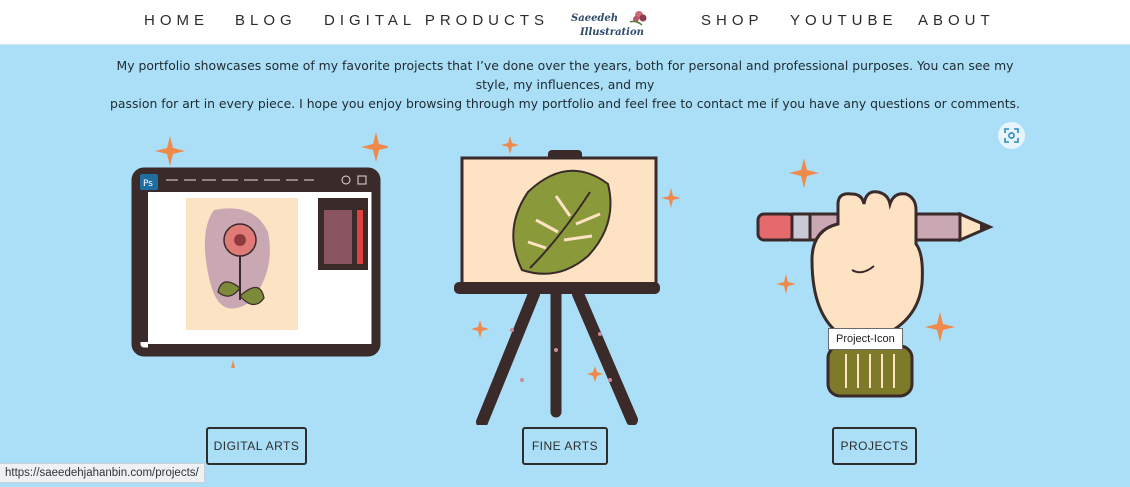 The height and width of the screenshot is (487, 1130). Describe the element at coordinates (611, 32) in the screenshot. I see `logo-text-line2: Illustration` at that location.